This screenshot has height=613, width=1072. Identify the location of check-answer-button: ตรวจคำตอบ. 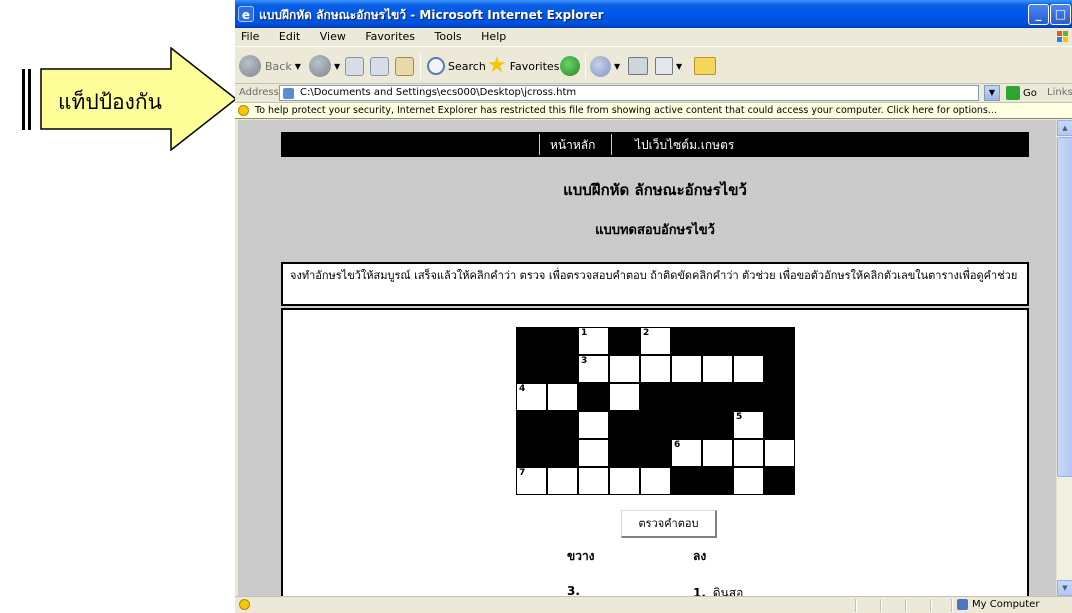
(669, 524).